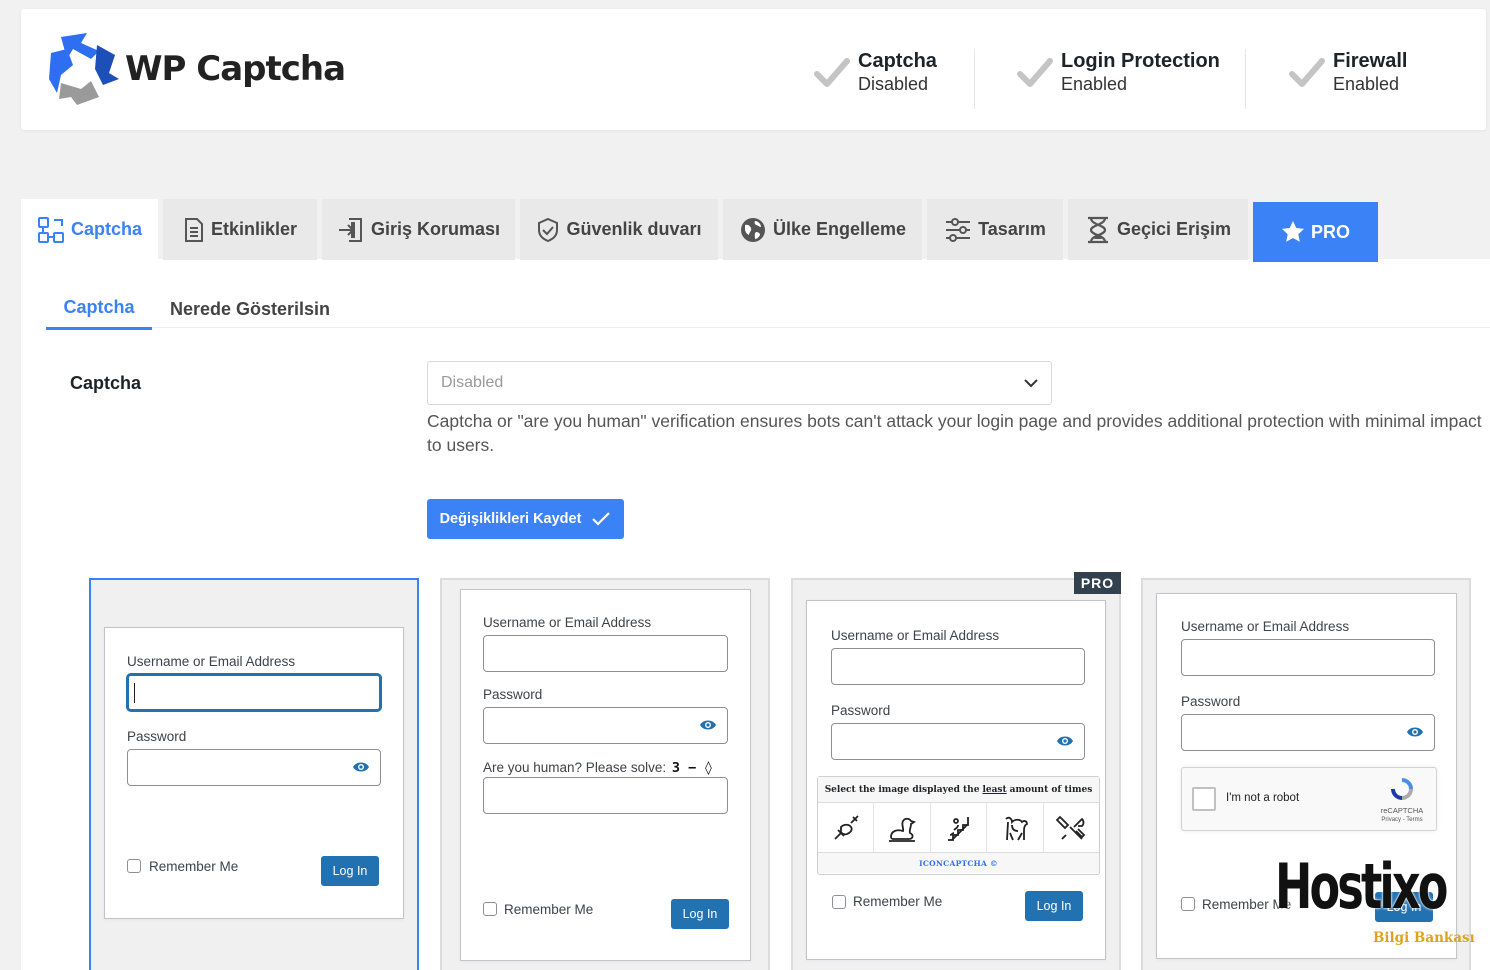 The image size is (1490, 970). Describe the element at coordinates (1330, 231) in the screenshot. I see `tab-label: PRO` at that location.